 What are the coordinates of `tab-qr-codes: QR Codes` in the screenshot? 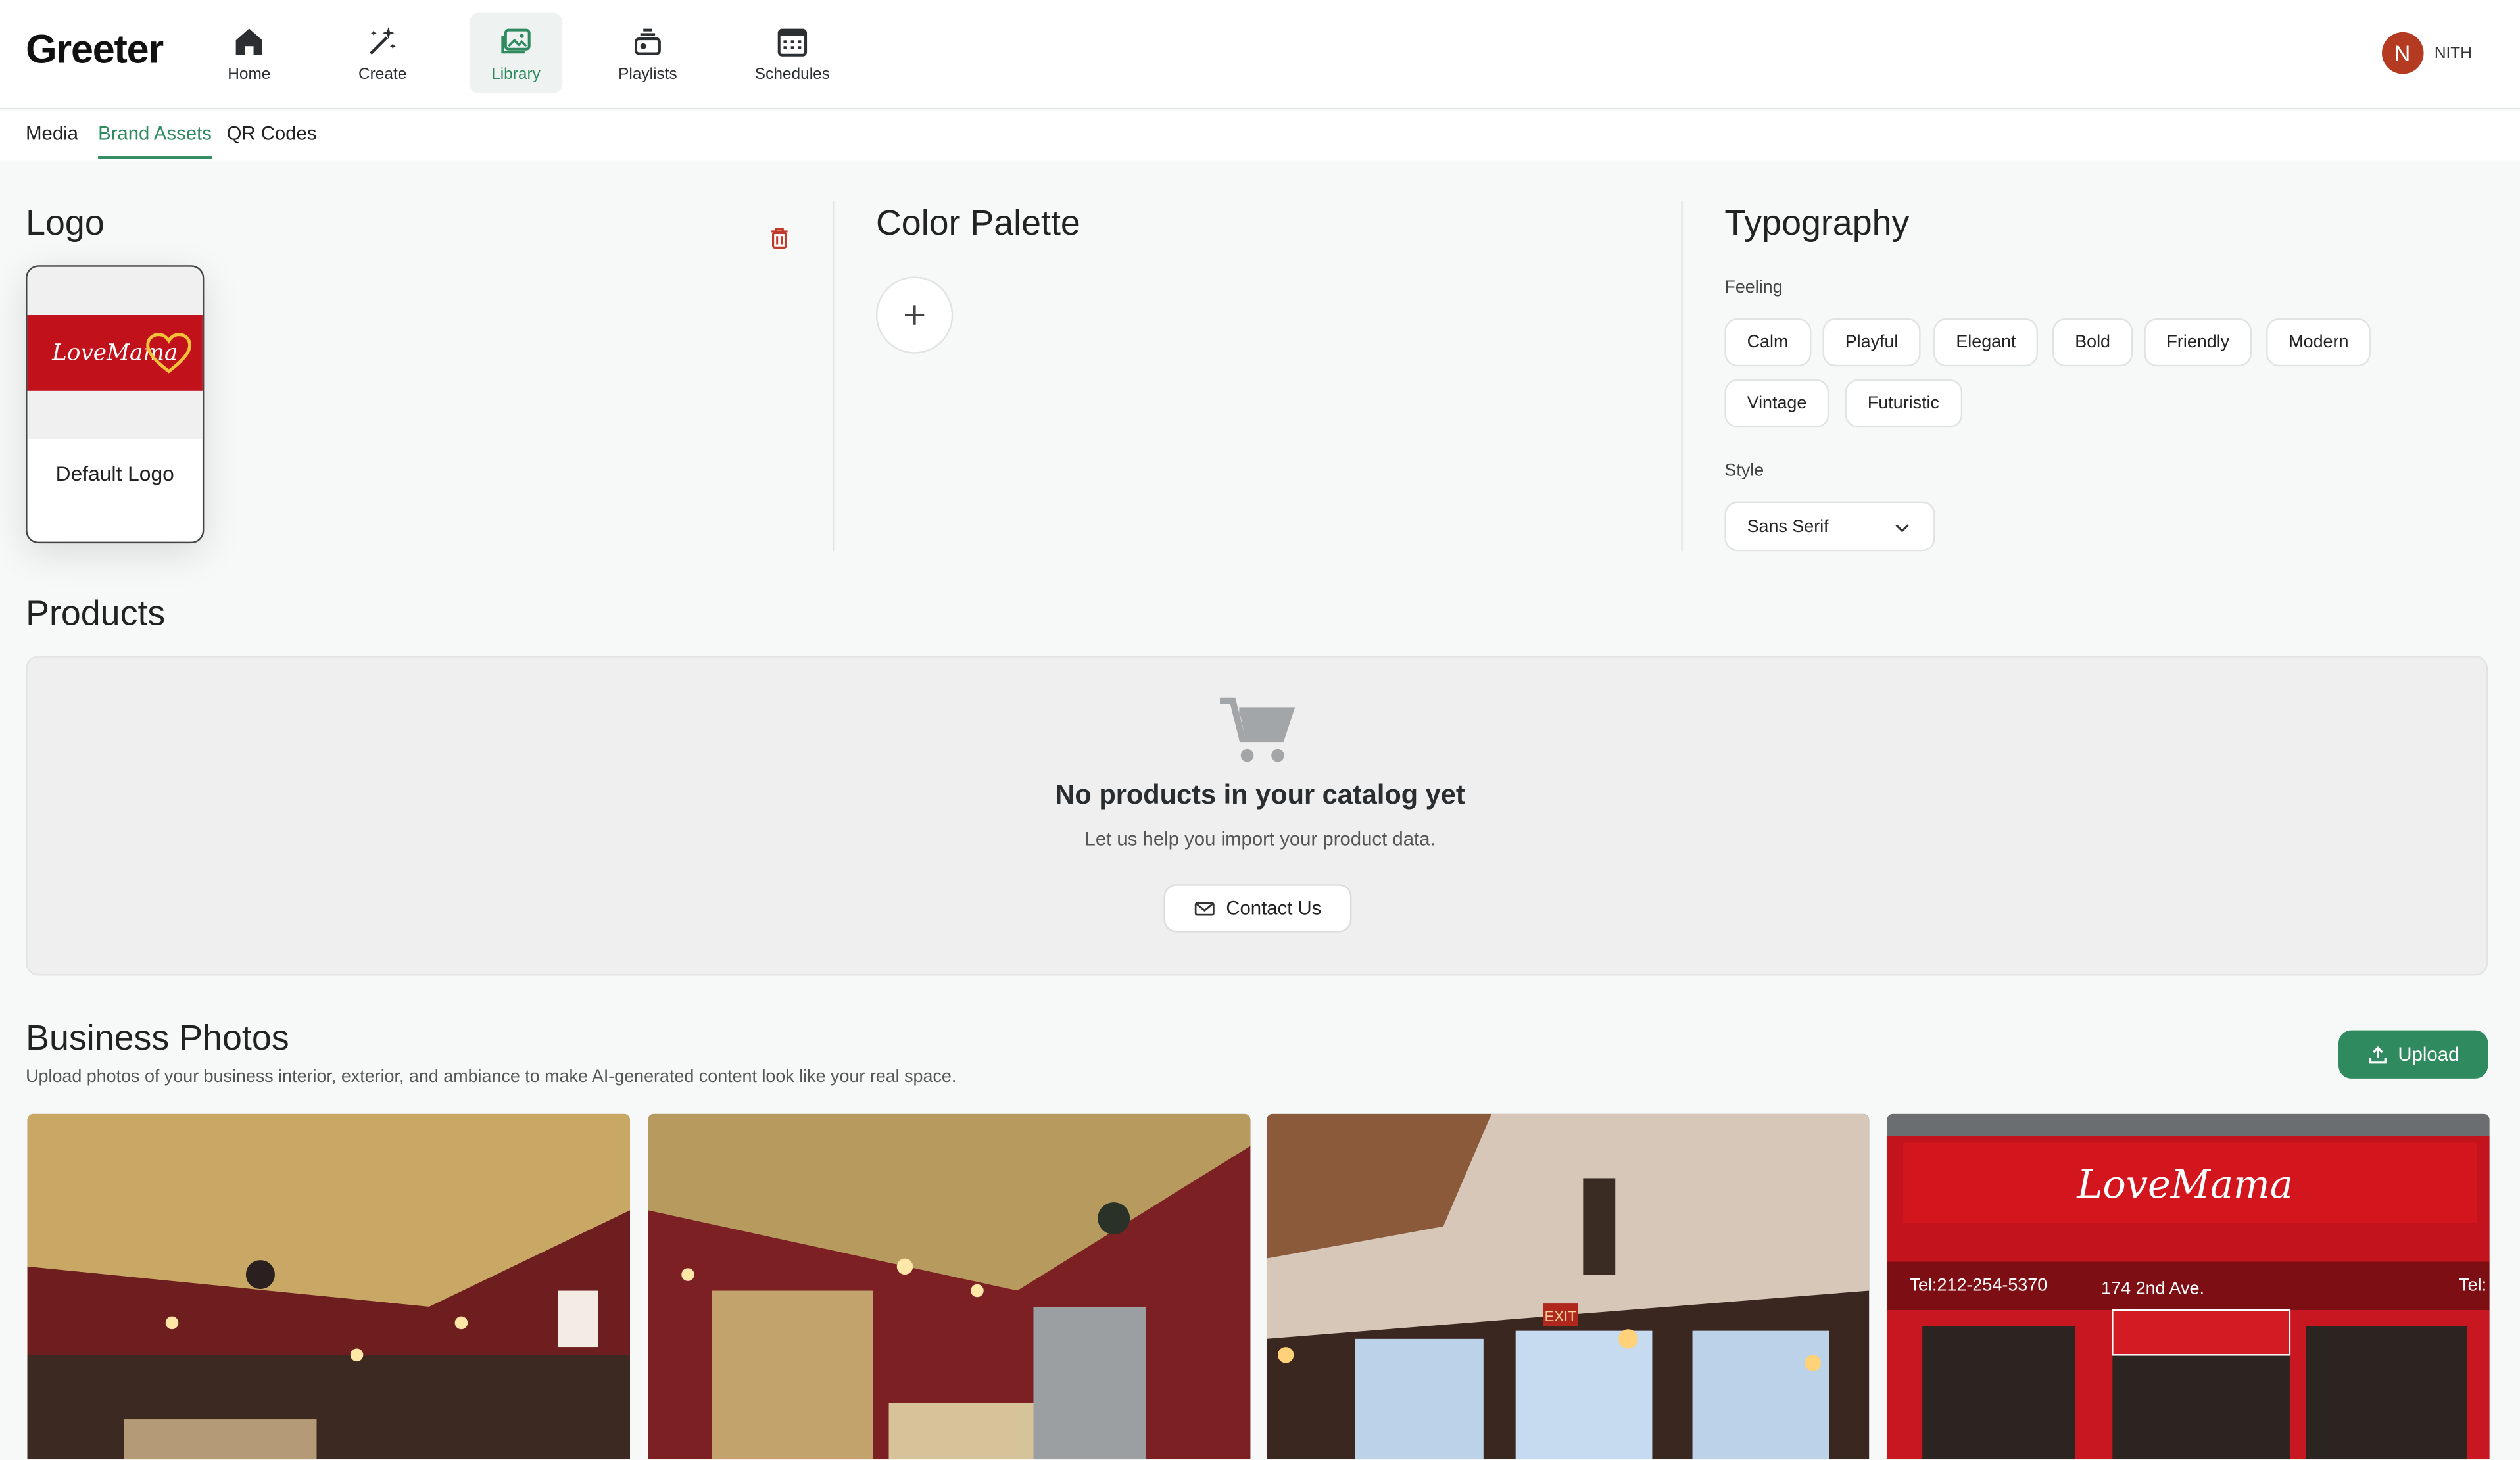 It's located at (272, 139).